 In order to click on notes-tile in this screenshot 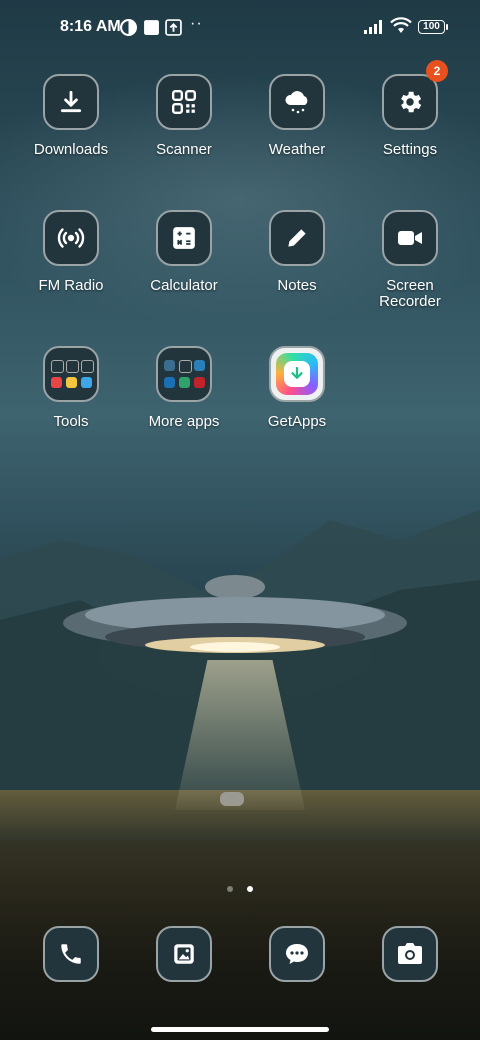, I will do `click(297, 238)`.